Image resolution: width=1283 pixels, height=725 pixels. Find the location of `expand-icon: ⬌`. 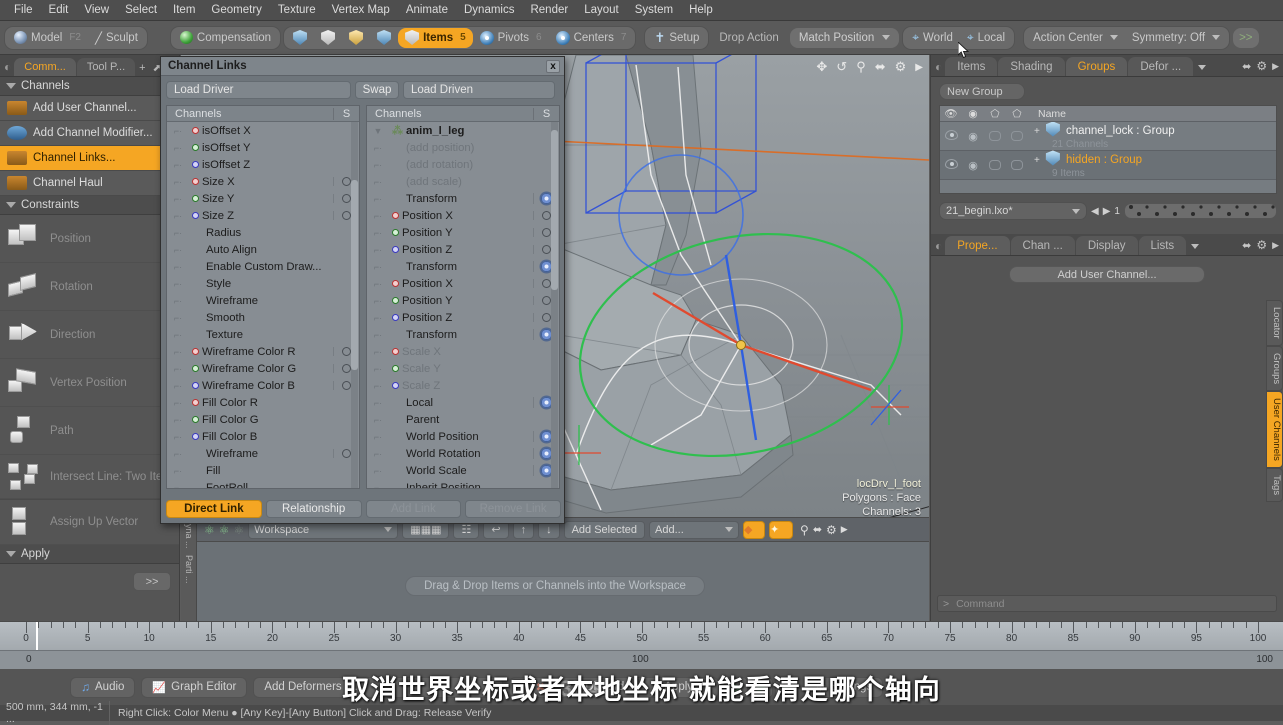

expand-icon: ⬌ is located at coordinates (1246, 68).